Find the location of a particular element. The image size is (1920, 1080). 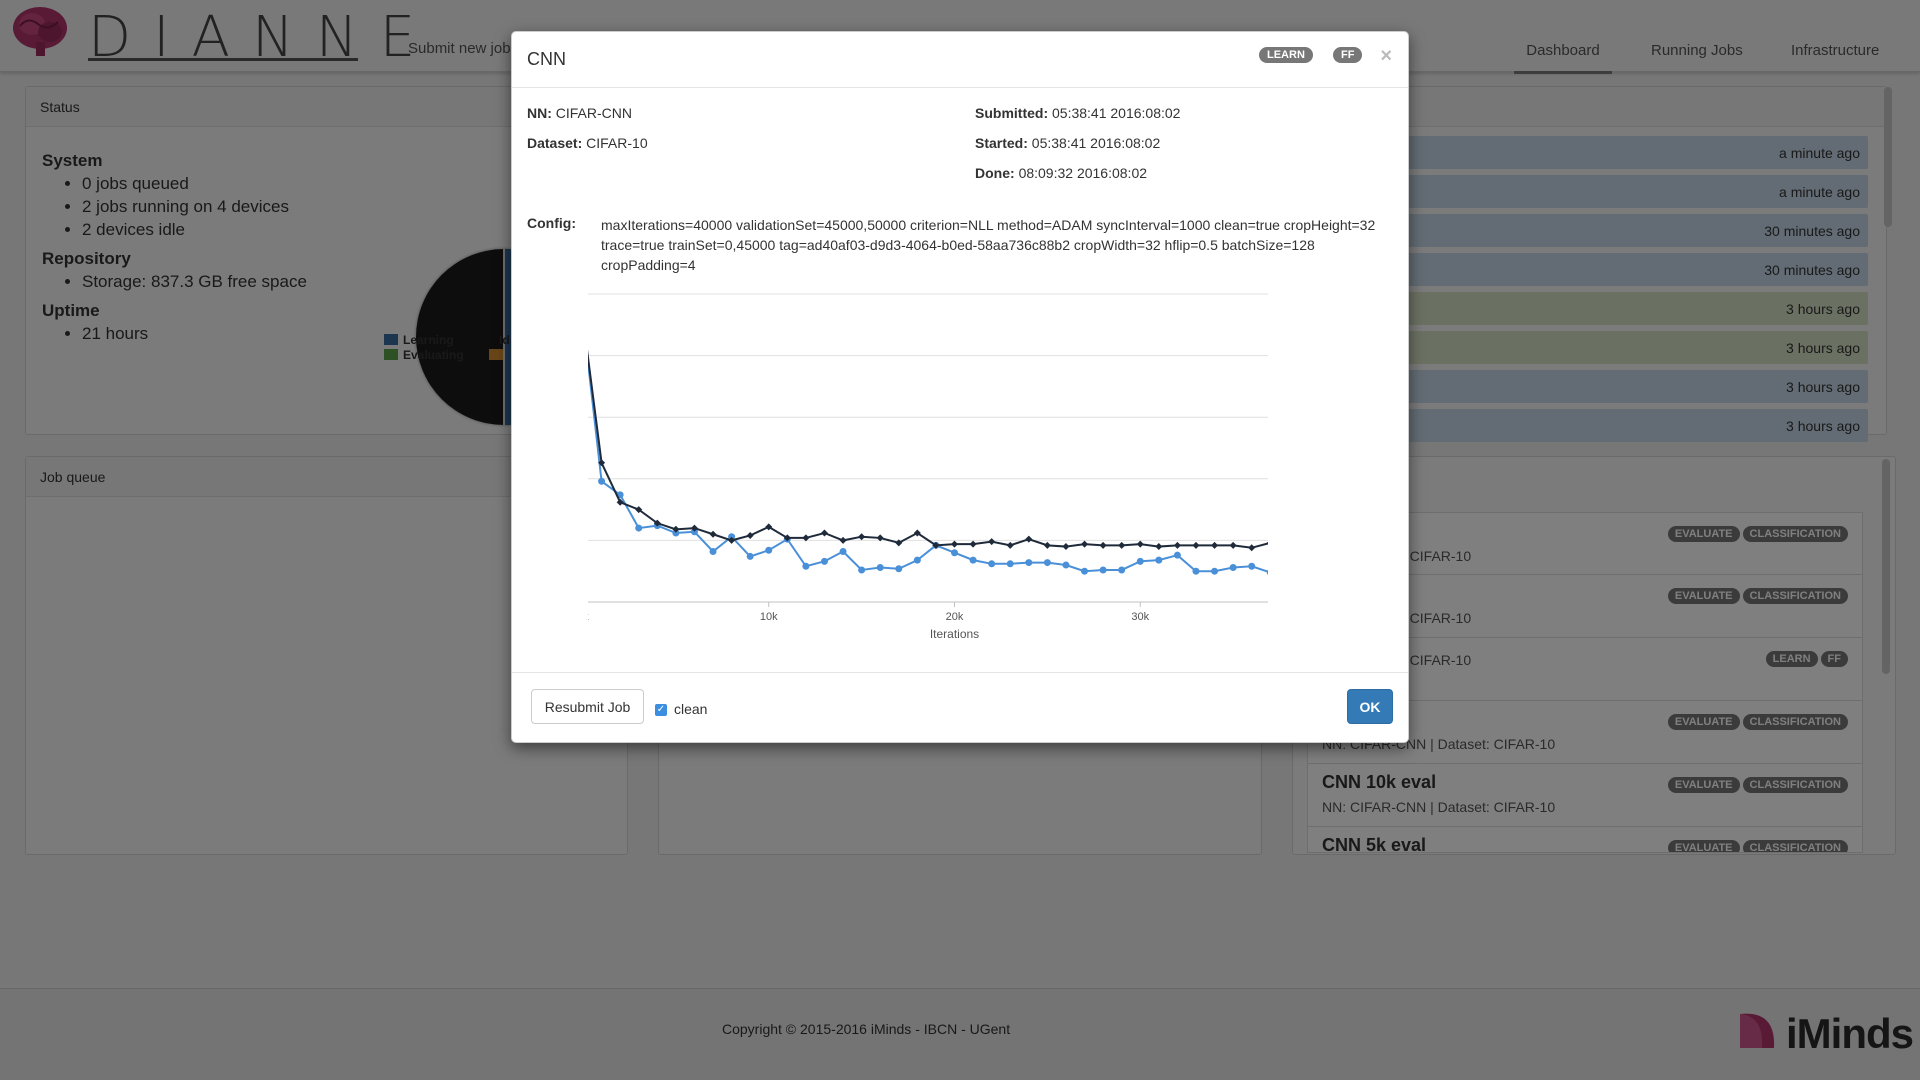

modal-footer: Resubmit Job ✓ clean OK is located at coordinates (960, 707).